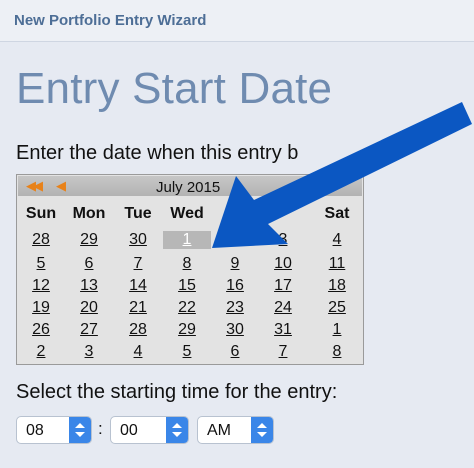 The image size is (474, 468). Describe the element at coordinates (54, 430) in the screenshot. I see `hour-select: 08` at that location.